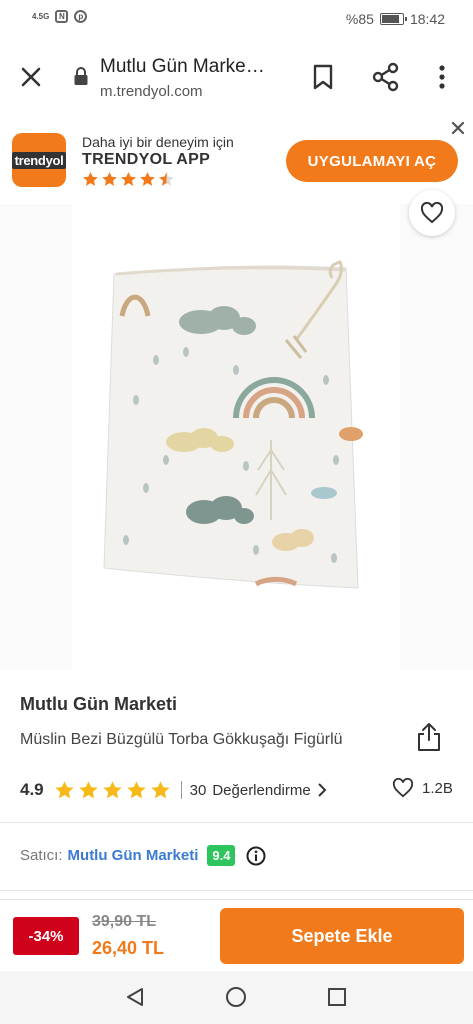 The image size is (473, 1024). Describe the element at coordinates (32, 789) in the screenshot. I see `rating-value: 4.9` at that location.